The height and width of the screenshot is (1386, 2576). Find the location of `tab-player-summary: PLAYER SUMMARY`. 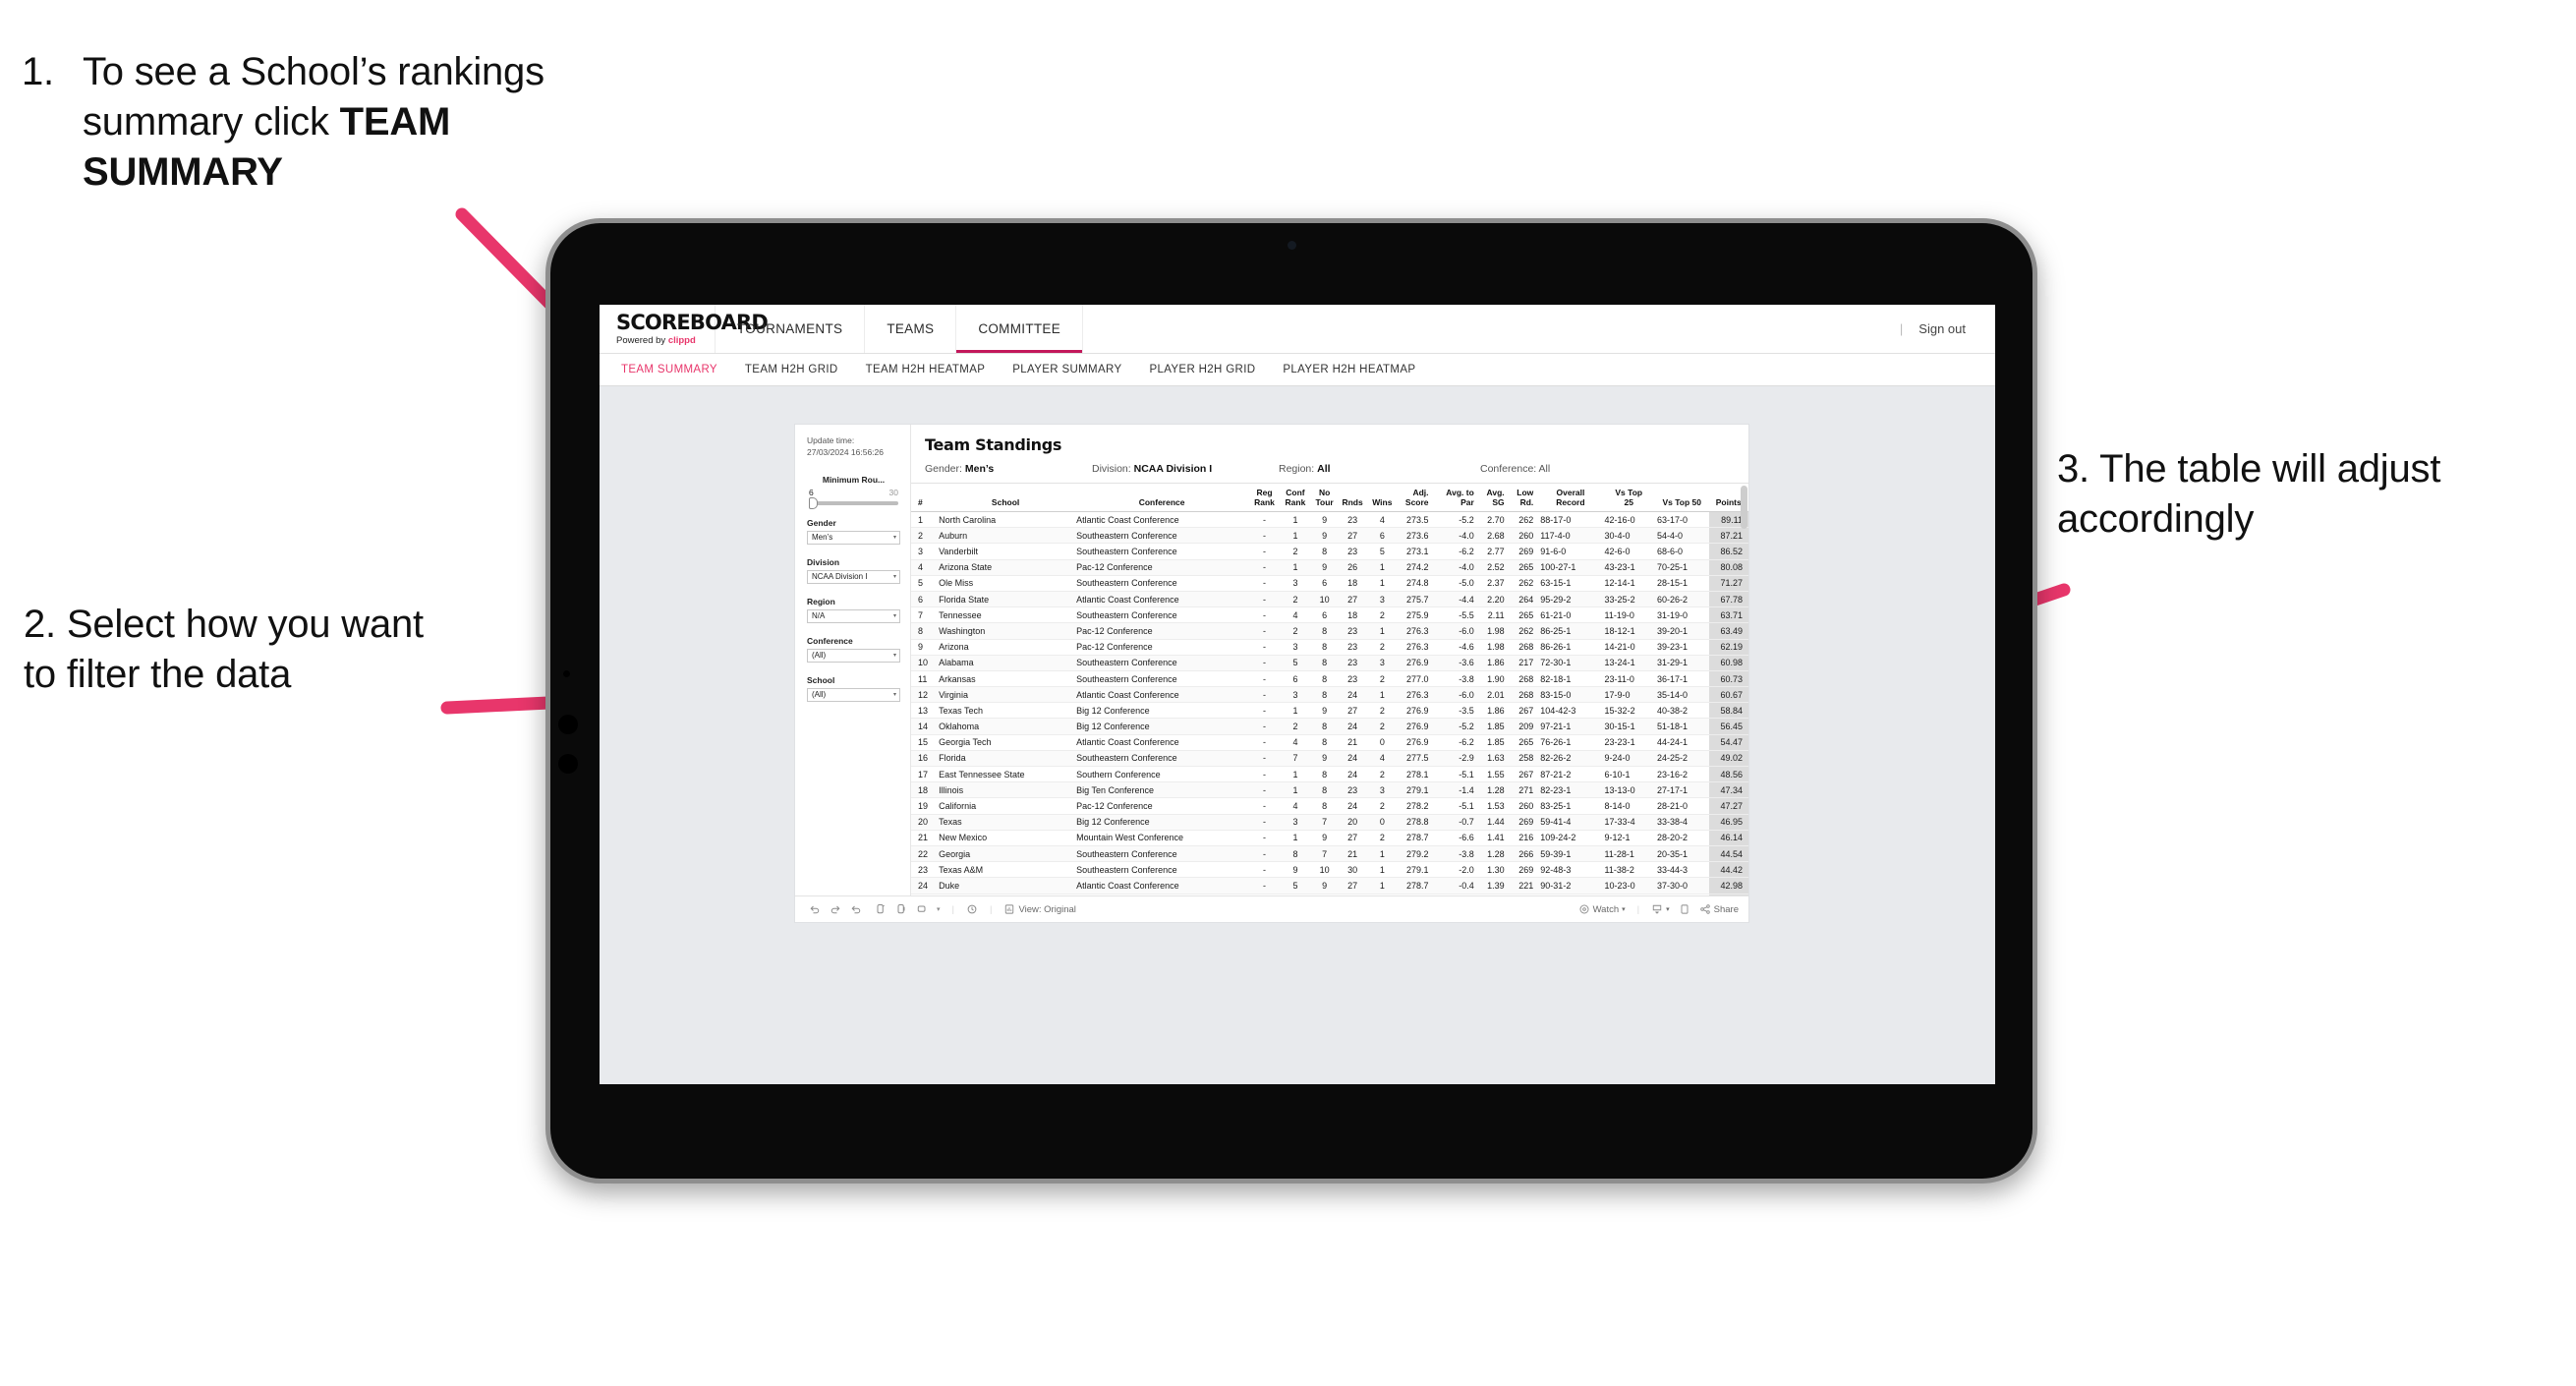

tab-player-summary: PLAYER SUMMARY is located at coordinates (1066, 370).